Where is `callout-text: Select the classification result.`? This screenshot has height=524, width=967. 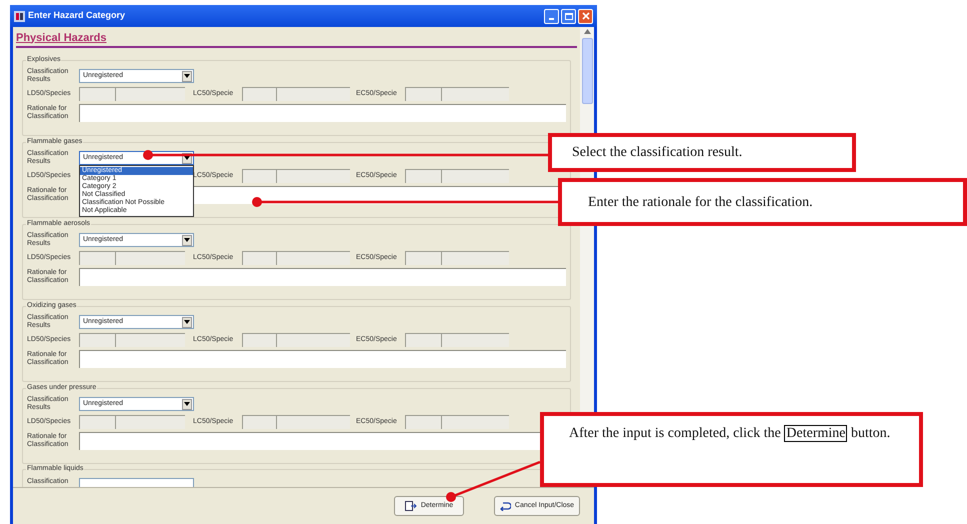 callout-text: Select the classification result. is located at coordinates (657, 153).